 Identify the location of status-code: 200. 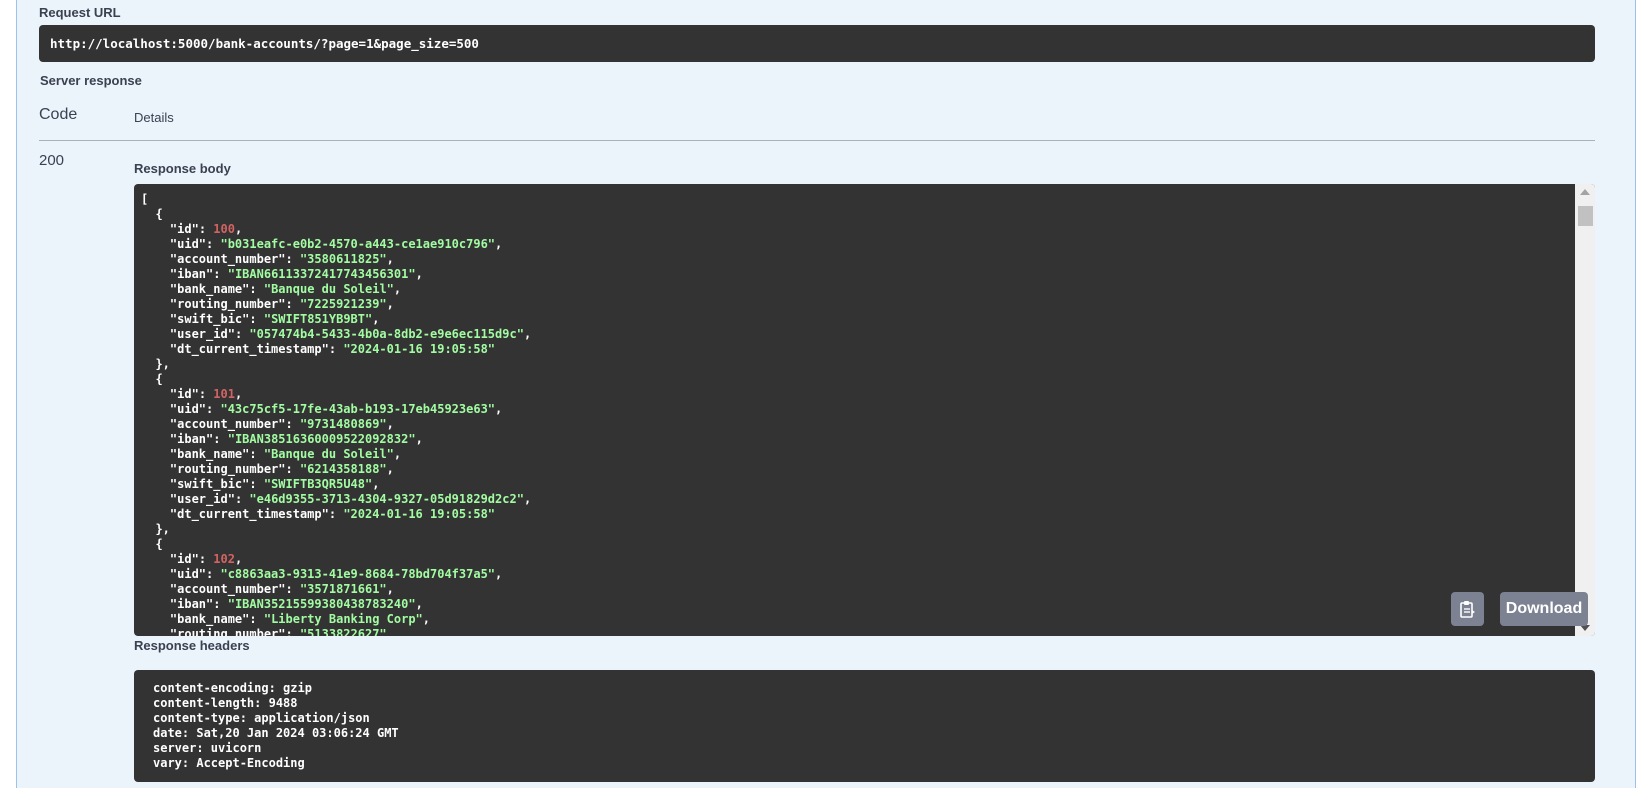
(52, 160).